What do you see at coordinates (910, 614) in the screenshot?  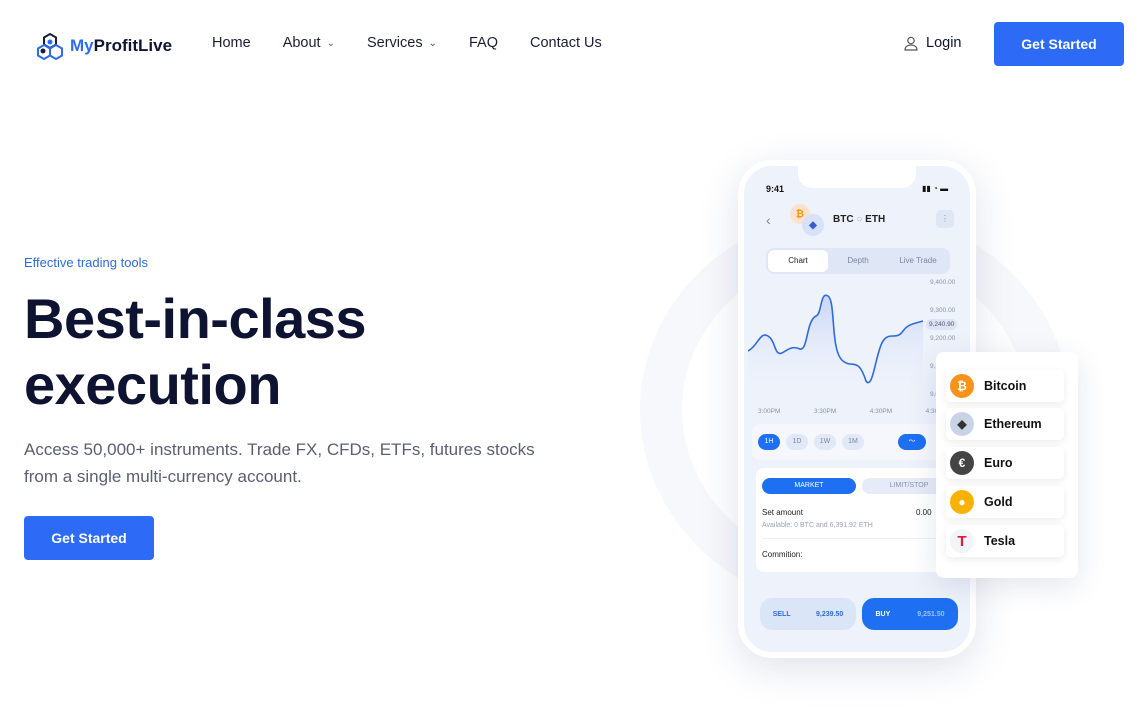 I see `buy-button: BUY 9,251.50` at bounding box center [910, 614].